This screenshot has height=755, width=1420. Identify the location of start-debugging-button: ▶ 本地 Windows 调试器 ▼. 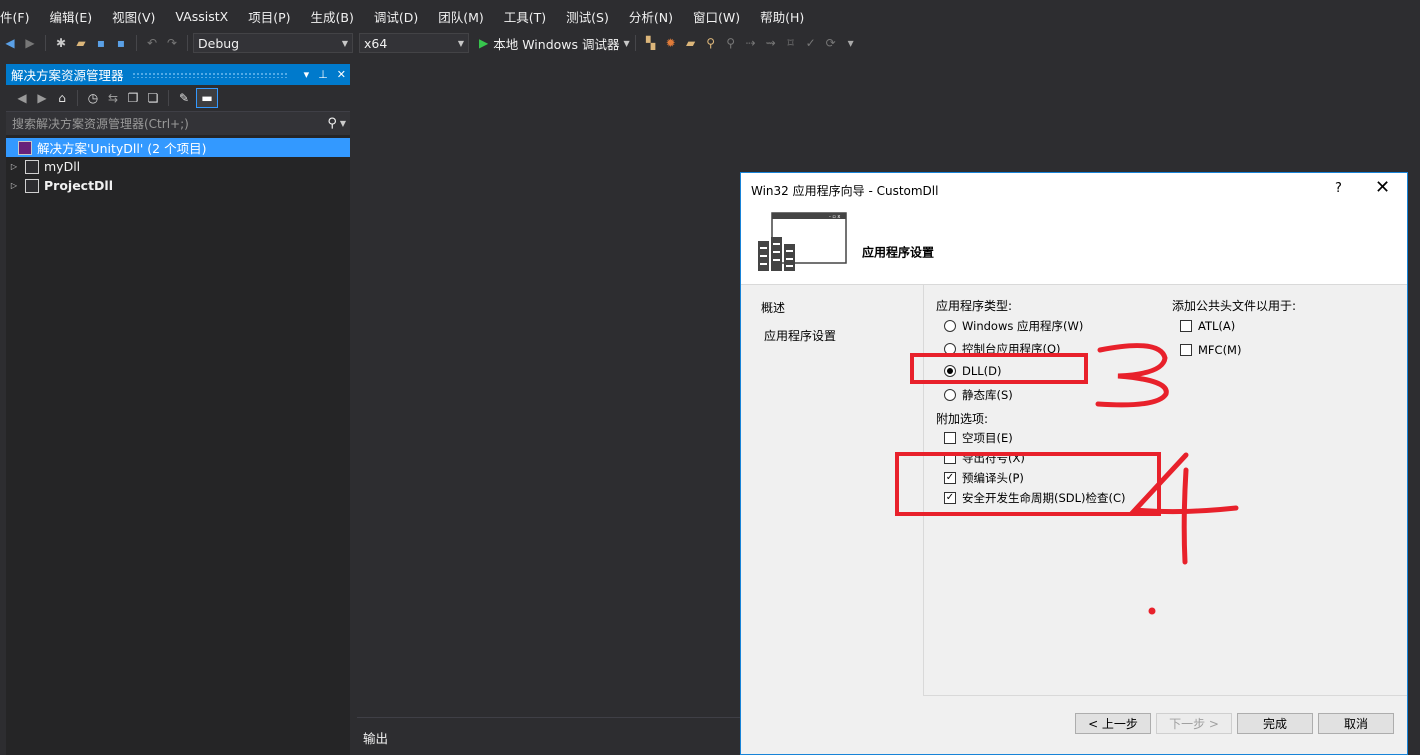
(554, 43).